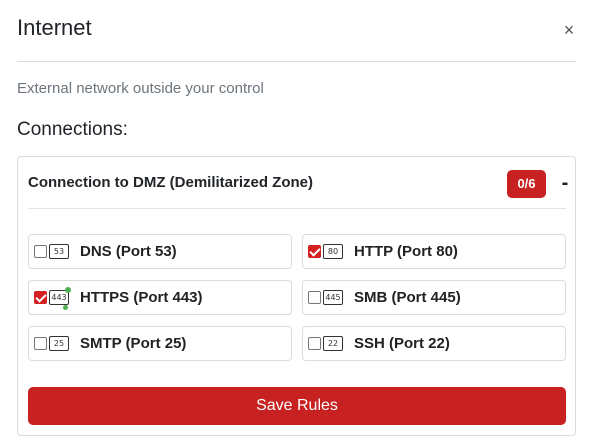 The image size is (592, 444). I want to click on connection-title: Connection to DMZ (Demilitarized Zone), so click(170, 182).